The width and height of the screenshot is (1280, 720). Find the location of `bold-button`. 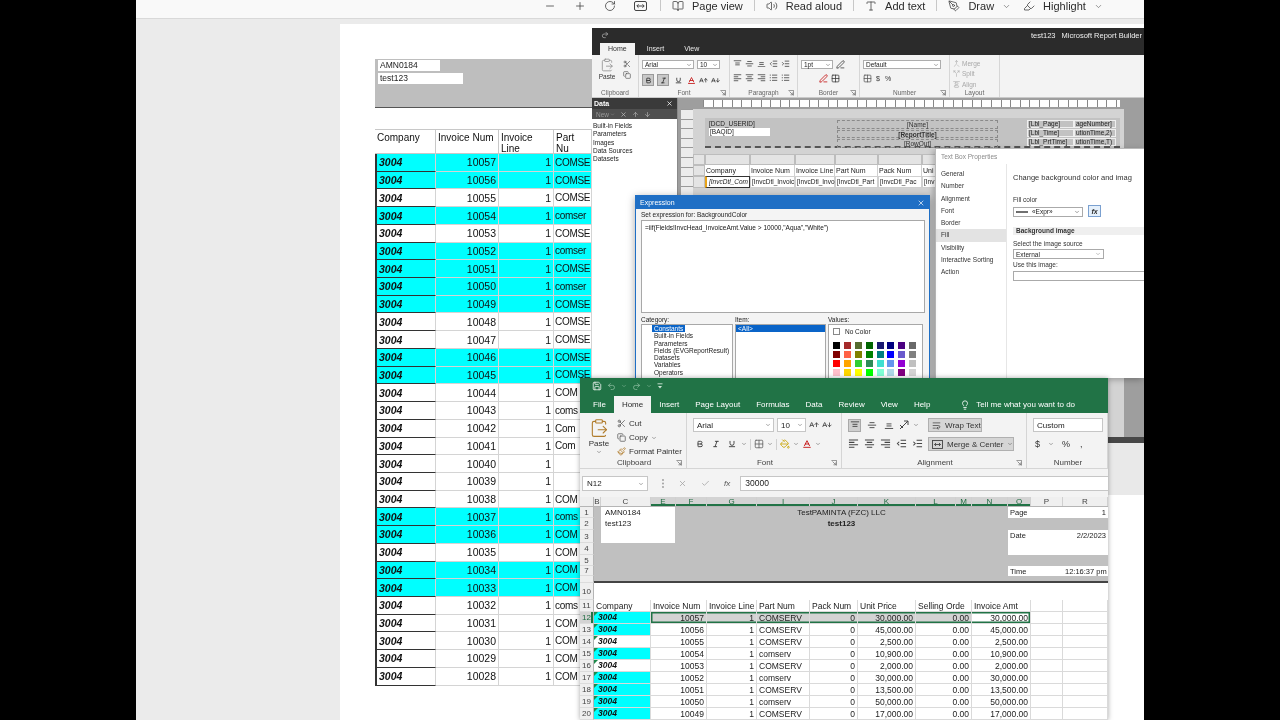

bold-button is located at coordinates (648, 80).